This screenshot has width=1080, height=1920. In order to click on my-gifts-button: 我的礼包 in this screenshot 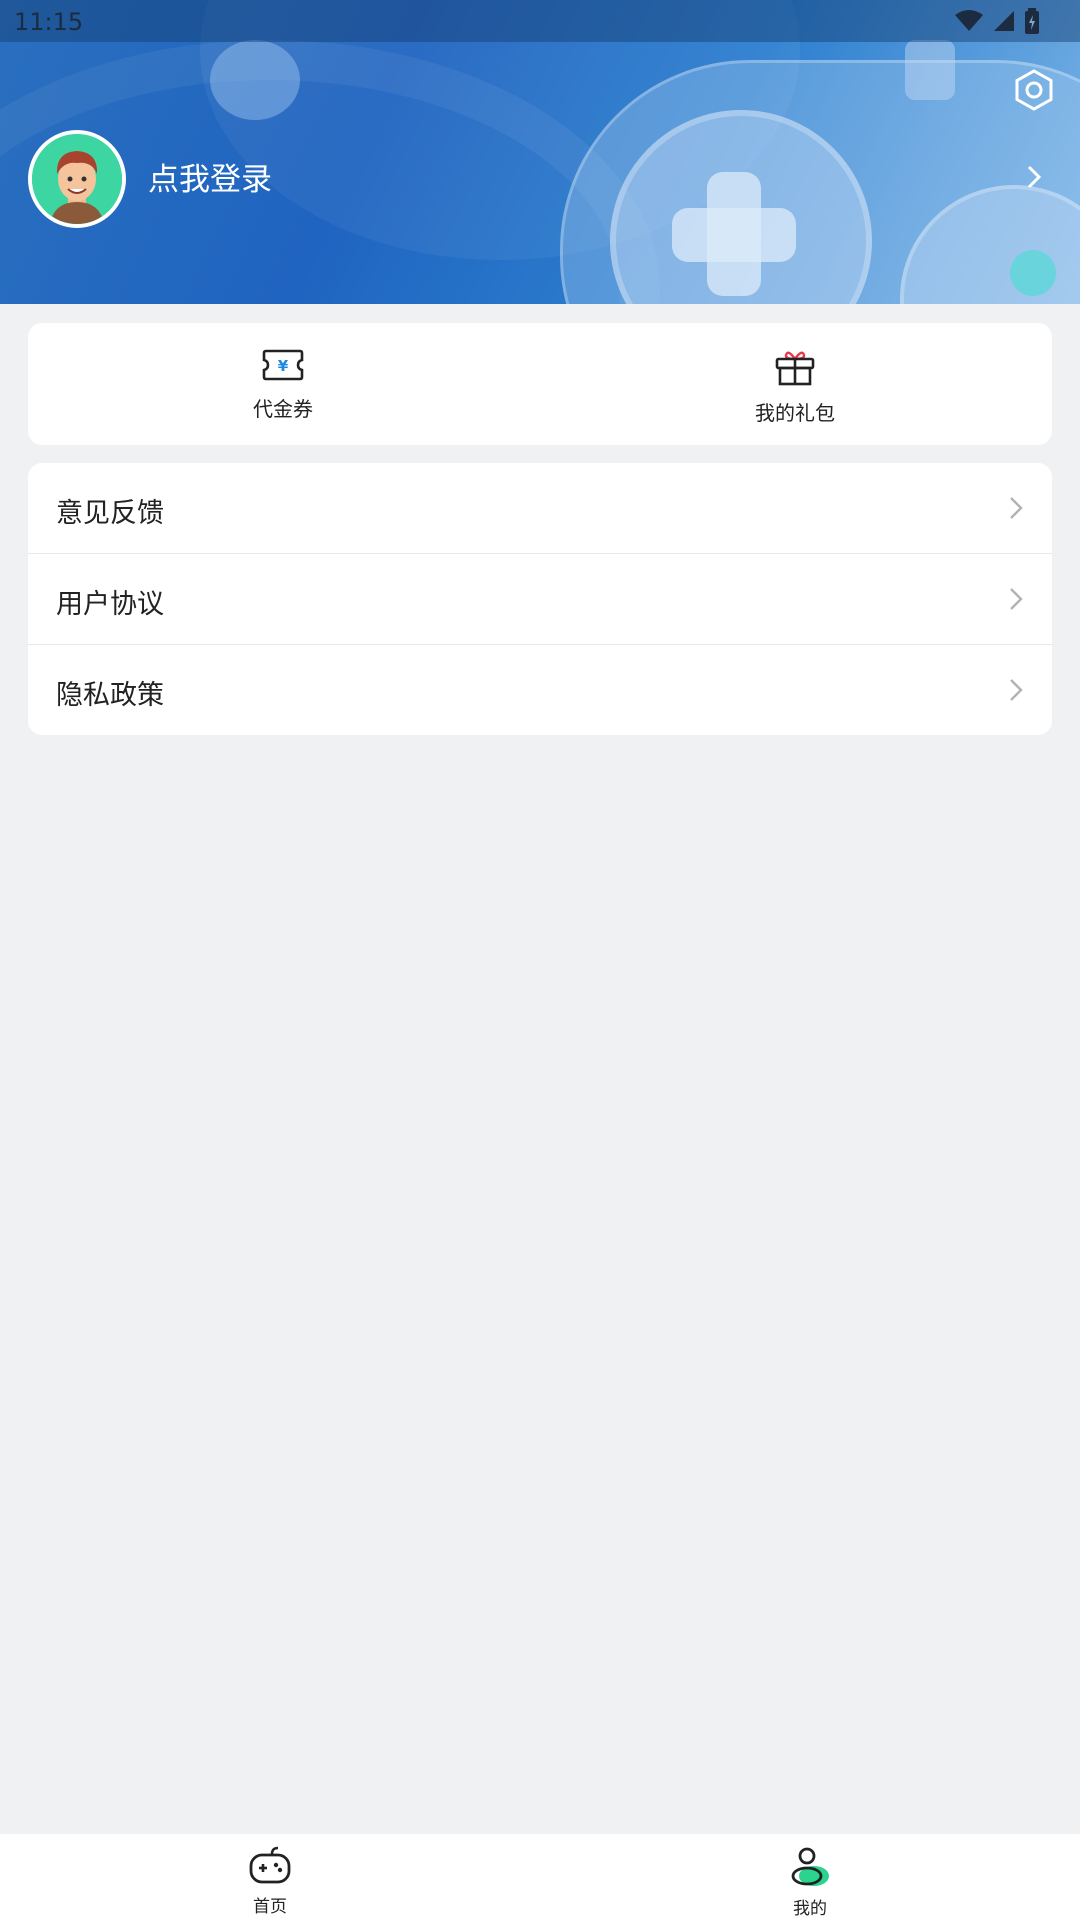, I will do `click(795, 386)`.